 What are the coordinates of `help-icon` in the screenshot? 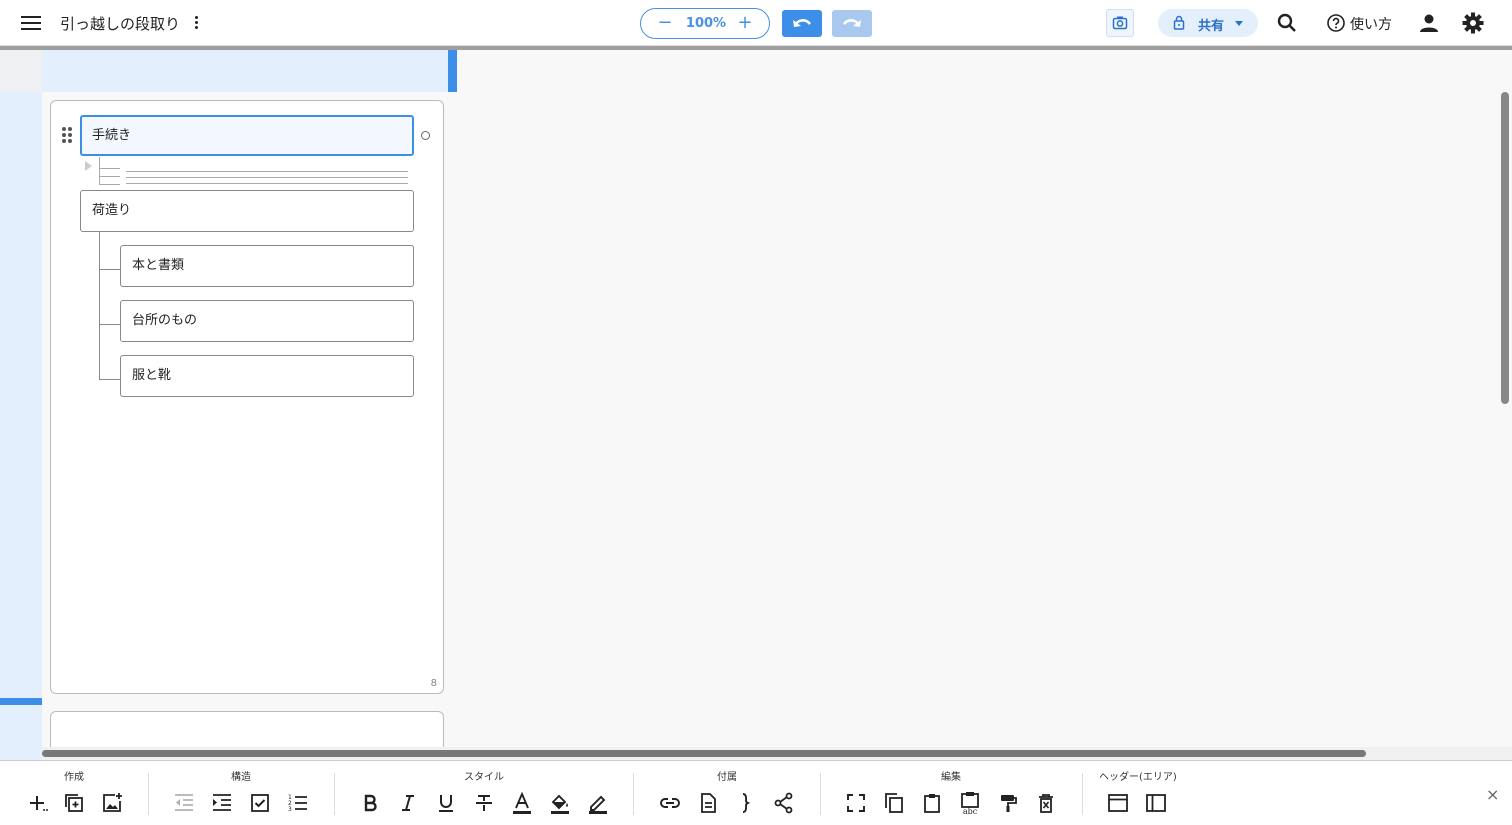 It's located at (1336, 23).